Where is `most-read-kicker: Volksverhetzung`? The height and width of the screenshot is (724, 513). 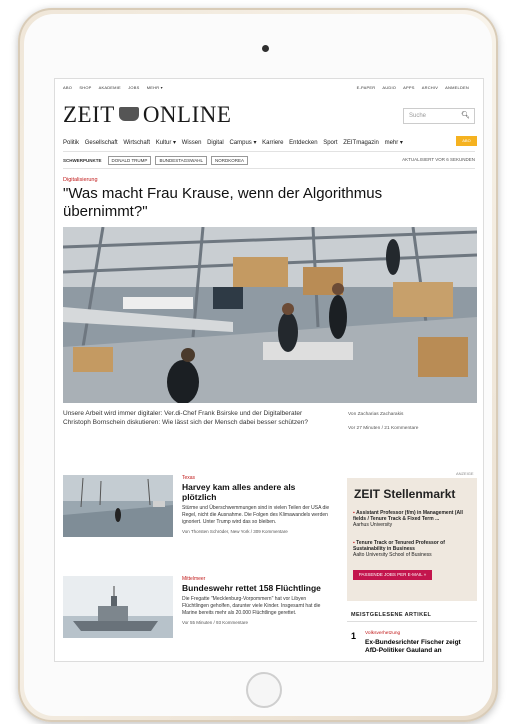
most-read-kicker: Volksverhetzung is located at coordinates (383, 633).